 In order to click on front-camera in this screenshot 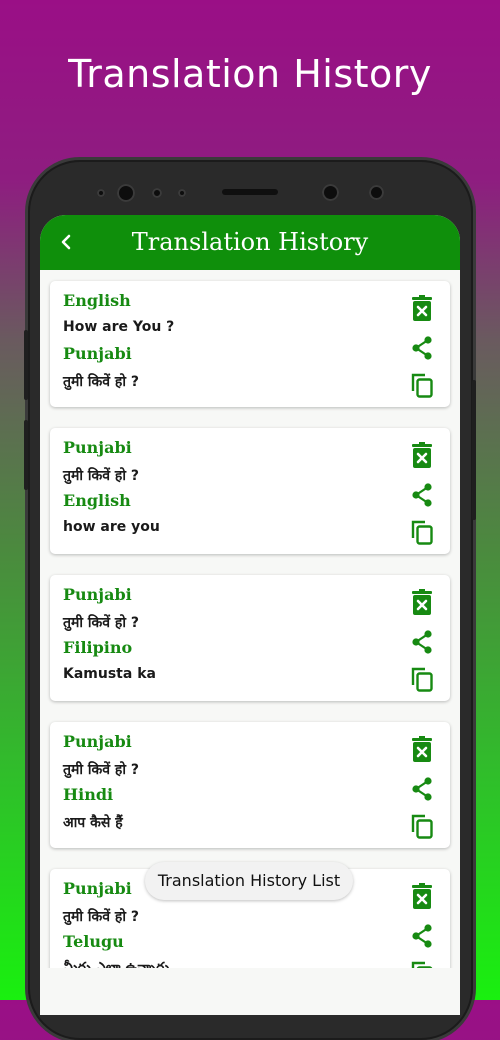, I will do `click(126, 193)`.